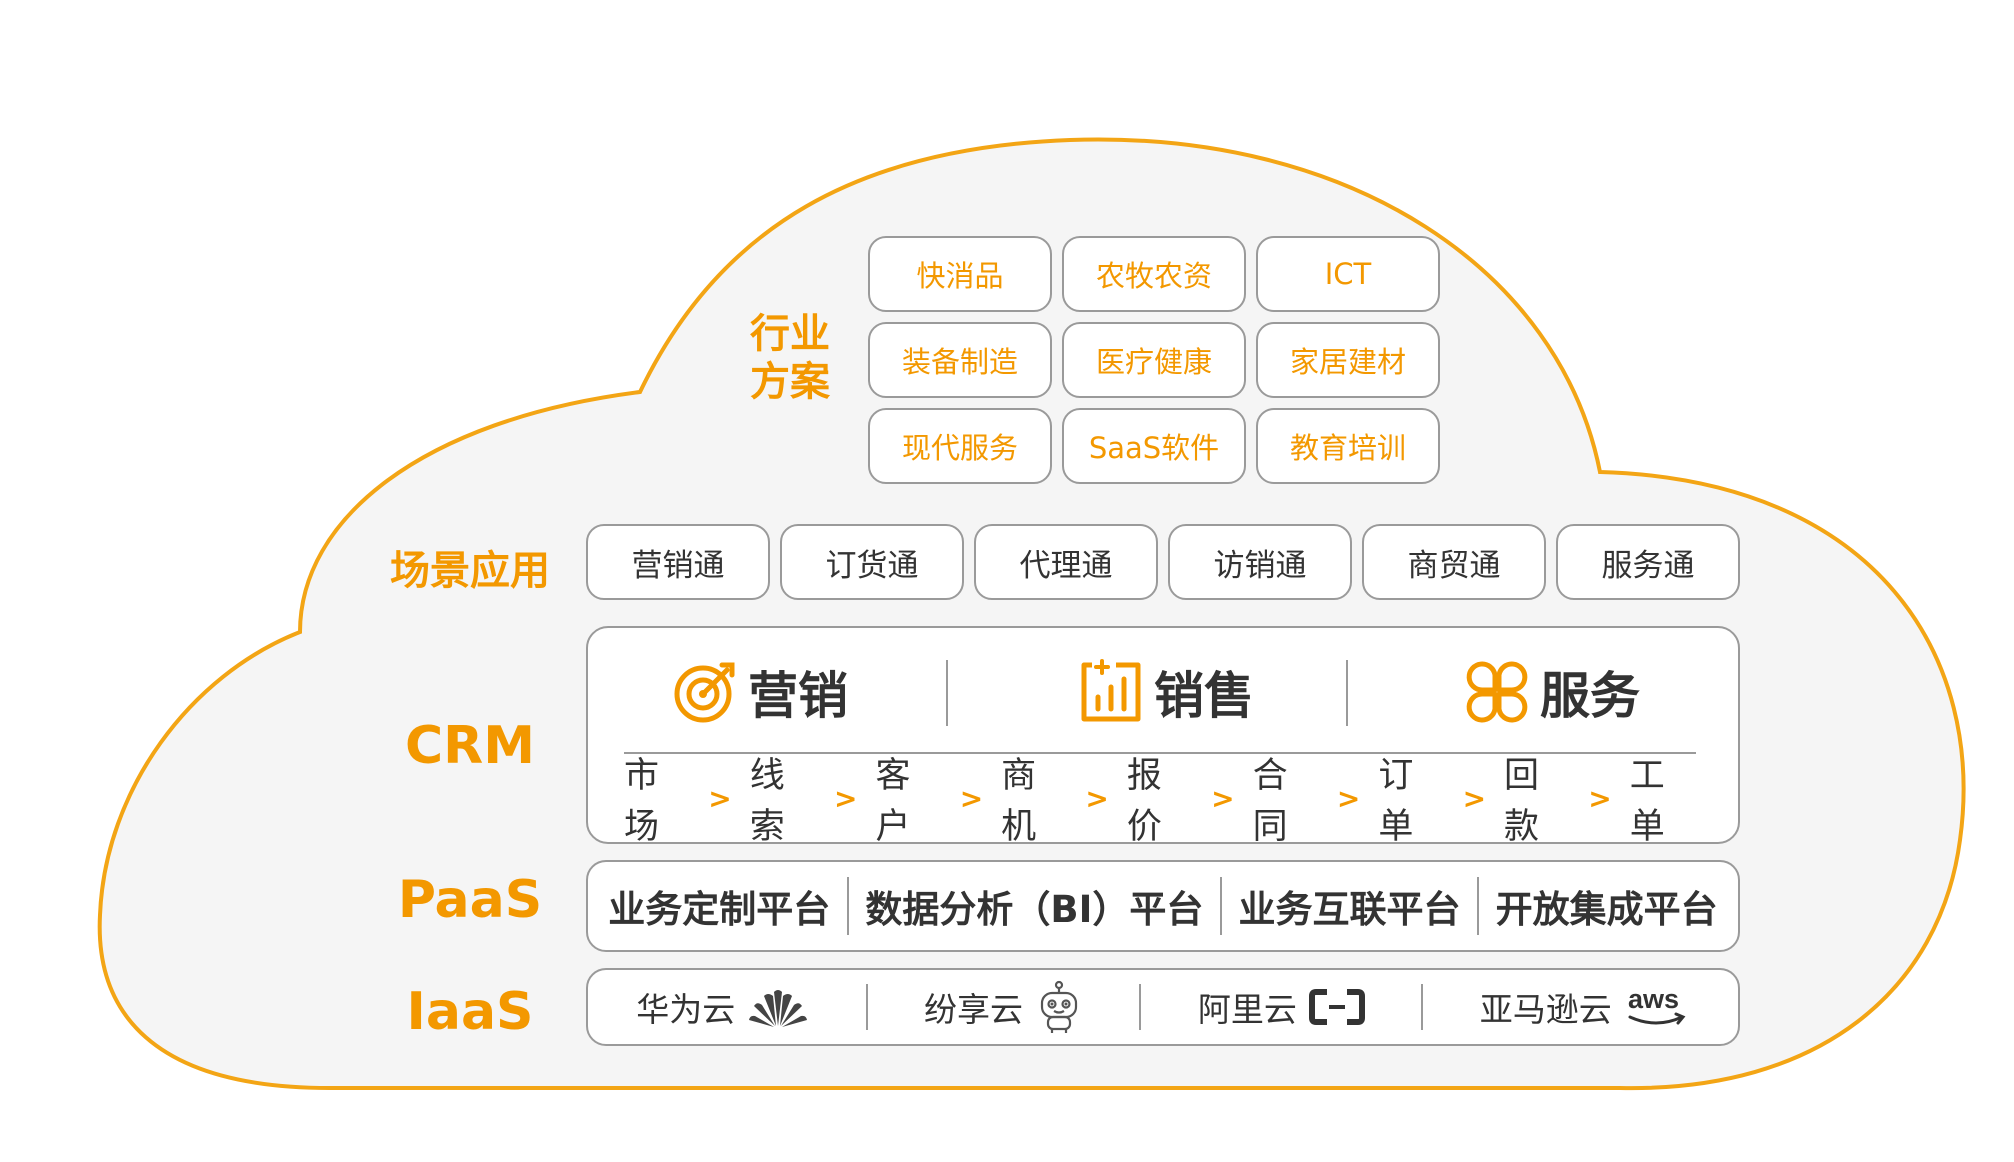 This screenshot has height=1162, width=2014. What do you see at coordinates (798, 696) in the screenshot?
I see `crm-module-label: 营销` at bounding box center [798, 696].